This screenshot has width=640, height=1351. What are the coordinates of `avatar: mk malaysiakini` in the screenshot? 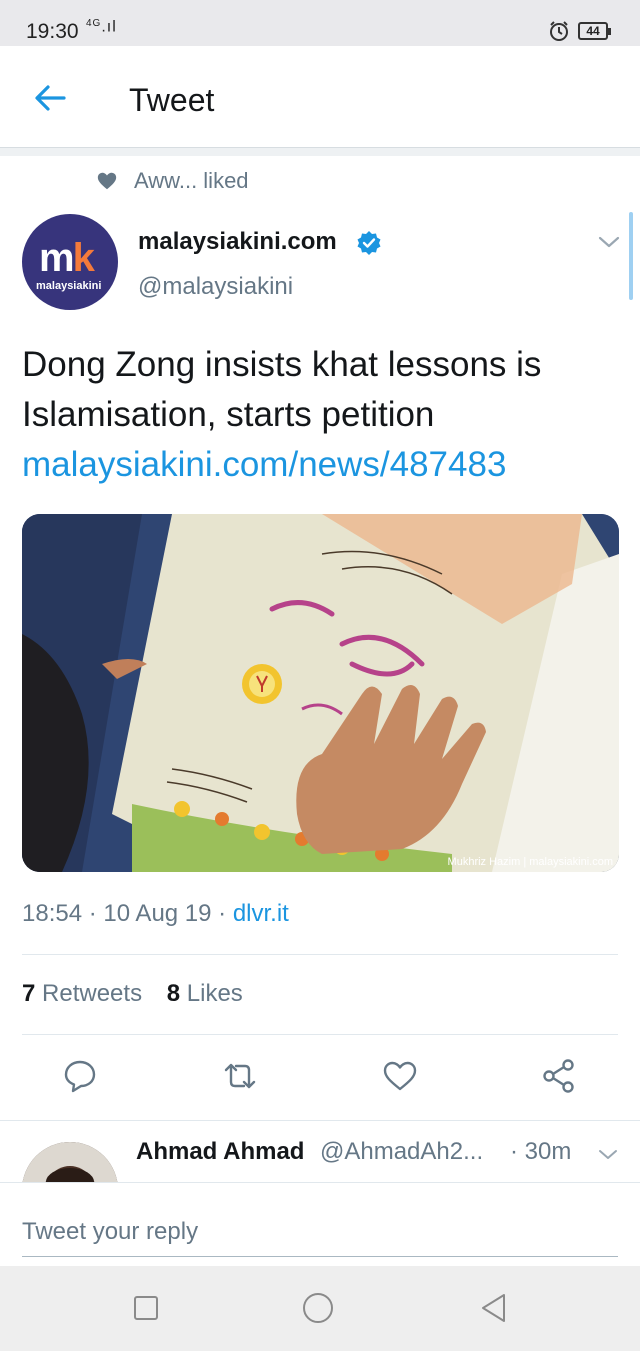 It's located at (70, 262).